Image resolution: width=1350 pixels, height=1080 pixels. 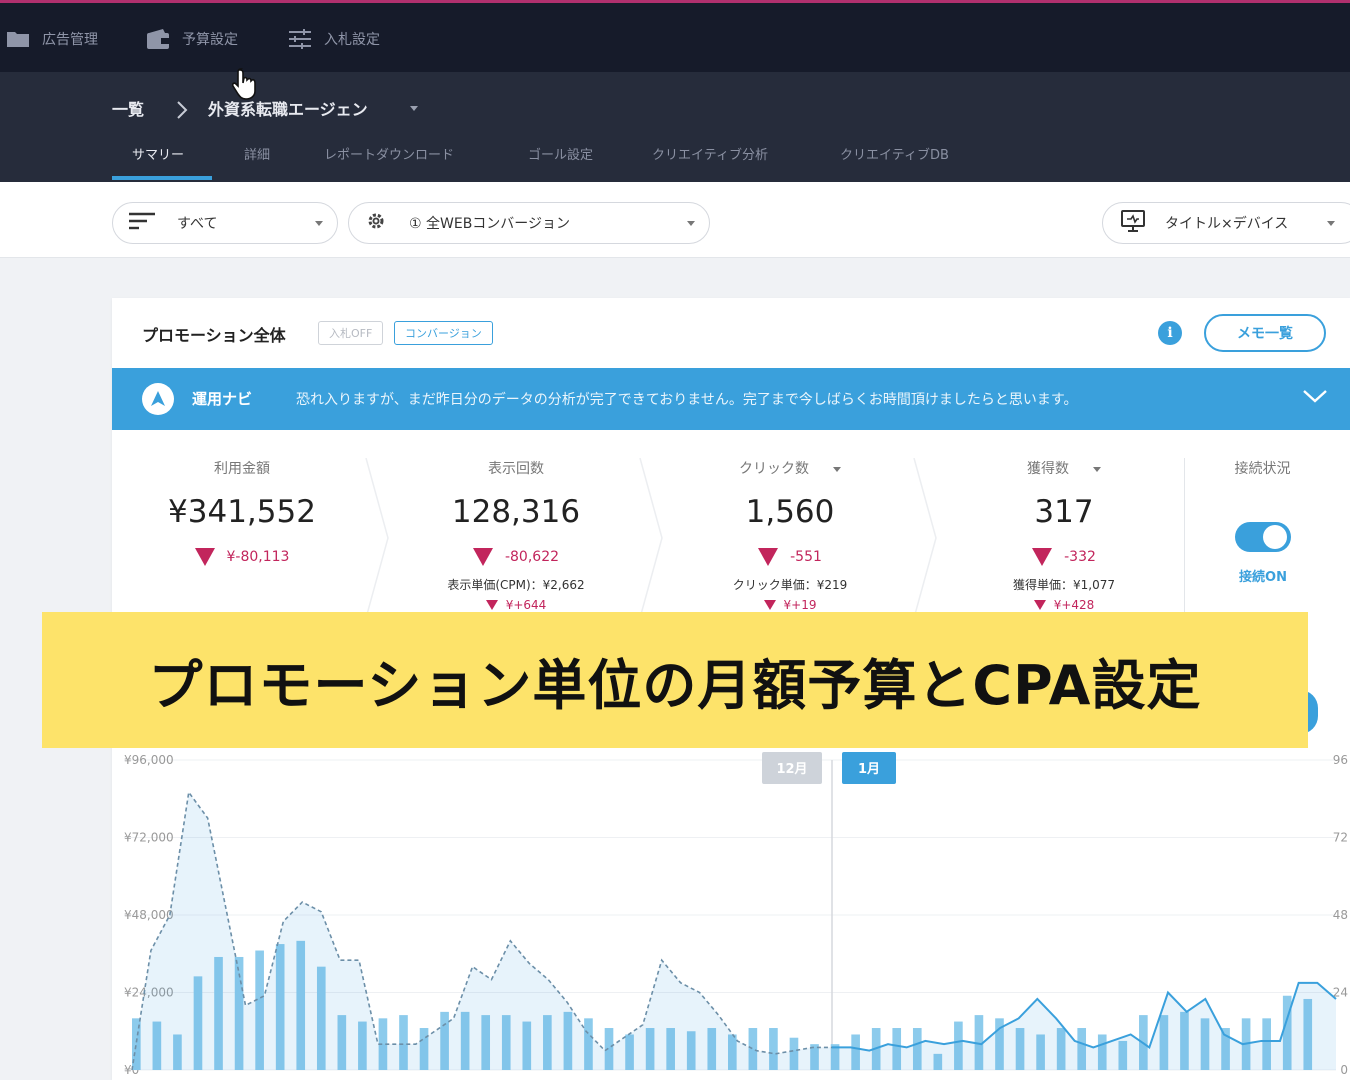 What do you see at coordinates (869, 769) in the screenshot?
I see `month-label-jan: 1月` at bounding box center [869, 769].